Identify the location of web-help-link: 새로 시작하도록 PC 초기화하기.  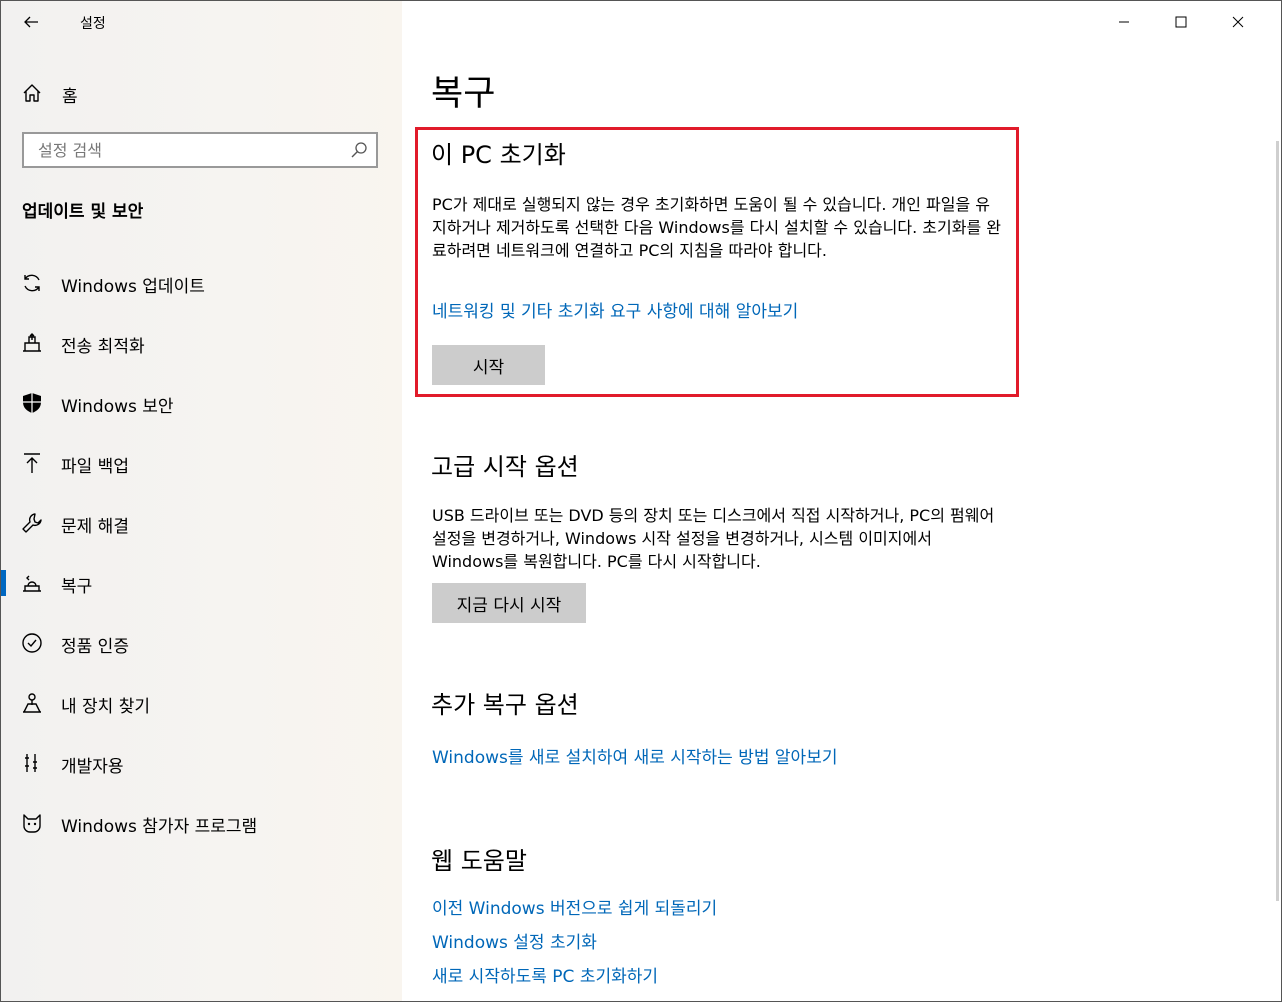
(545, 974).